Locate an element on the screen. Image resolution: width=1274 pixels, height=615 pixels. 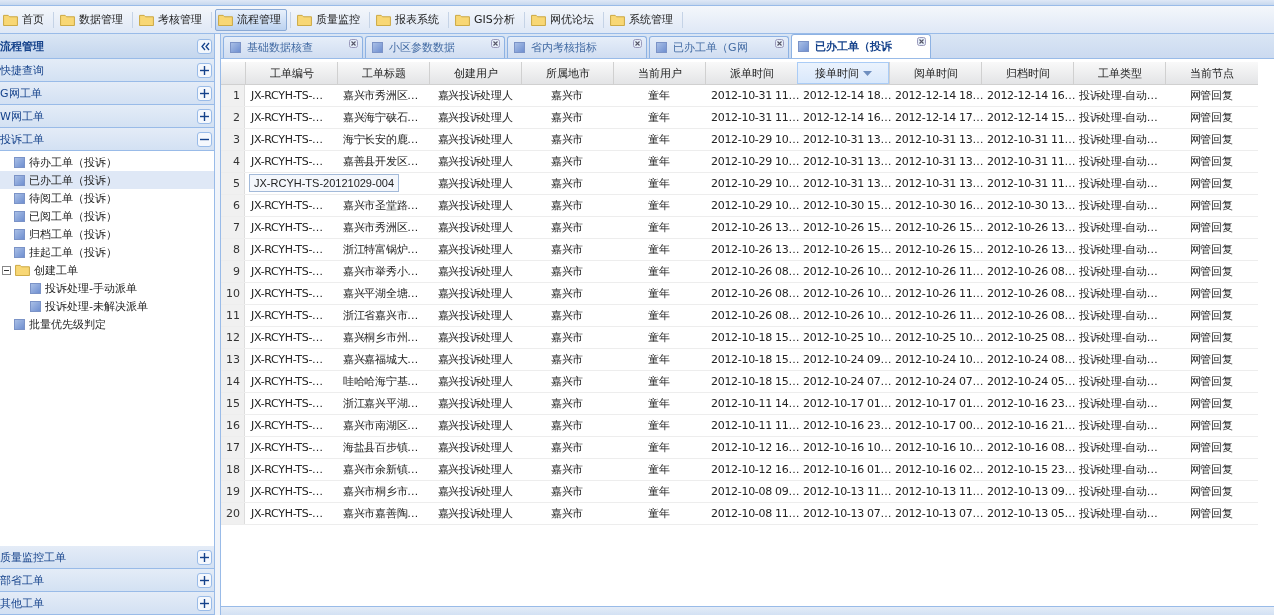
column-header: 当前节点 is located at coordinates (1211, 73).